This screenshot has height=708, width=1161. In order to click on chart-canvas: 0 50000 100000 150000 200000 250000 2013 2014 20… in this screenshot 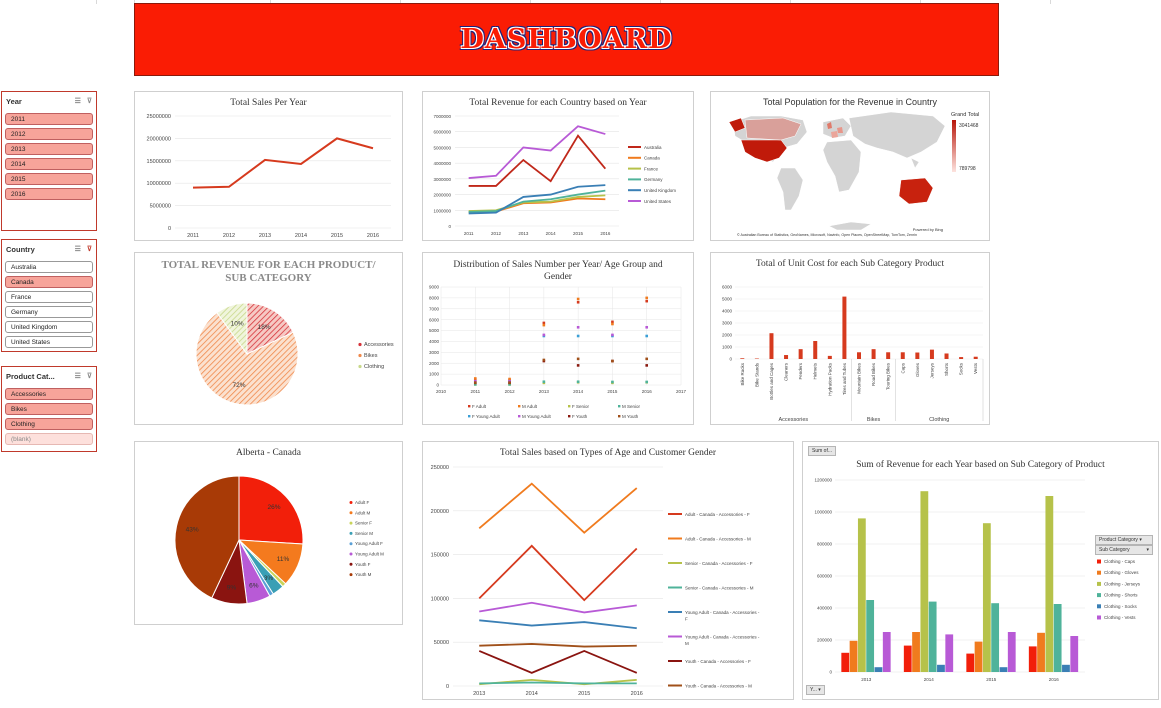, I will do `click(595, 581)`.